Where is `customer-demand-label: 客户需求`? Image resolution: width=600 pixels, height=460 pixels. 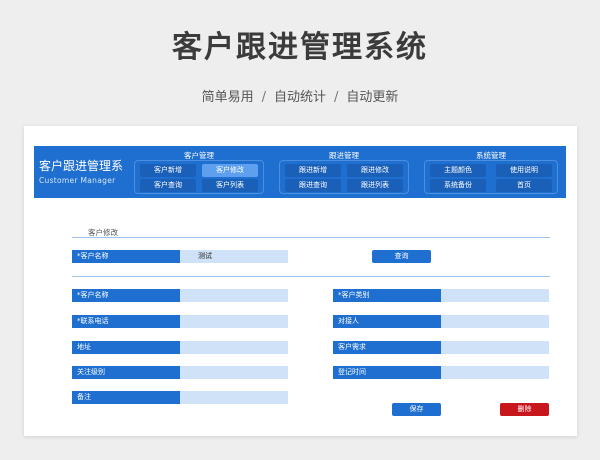
customer-demand-label: 客户需求 is located at coordinates (387, 347).